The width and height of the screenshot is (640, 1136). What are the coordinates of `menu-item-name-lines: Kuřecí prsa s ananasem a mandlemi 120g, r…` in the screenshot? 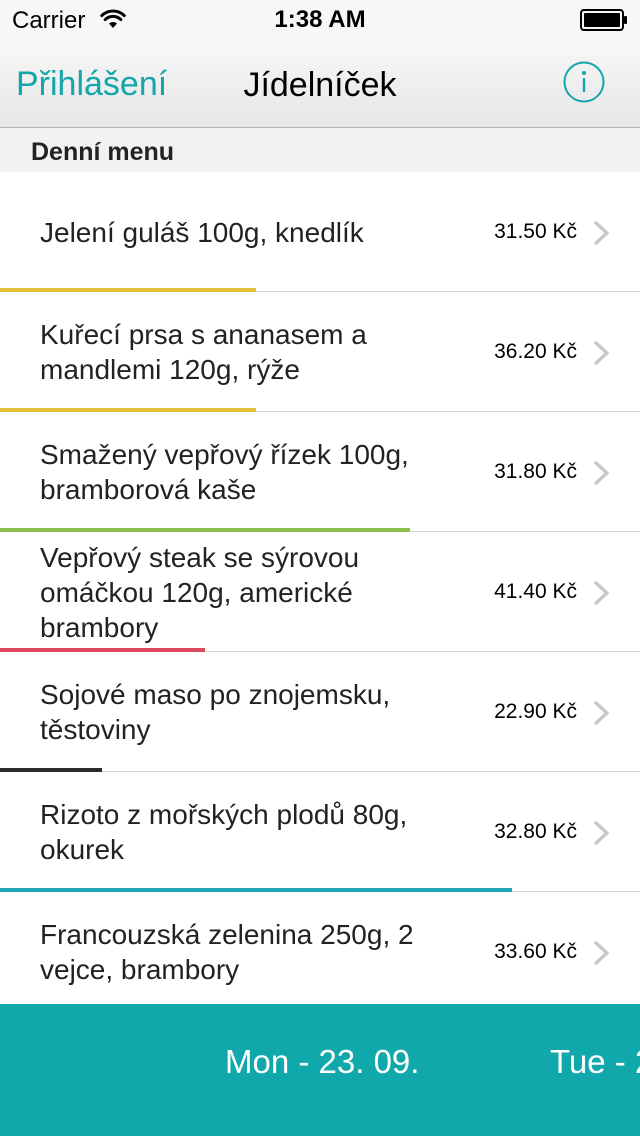 It's located at (203, 352).